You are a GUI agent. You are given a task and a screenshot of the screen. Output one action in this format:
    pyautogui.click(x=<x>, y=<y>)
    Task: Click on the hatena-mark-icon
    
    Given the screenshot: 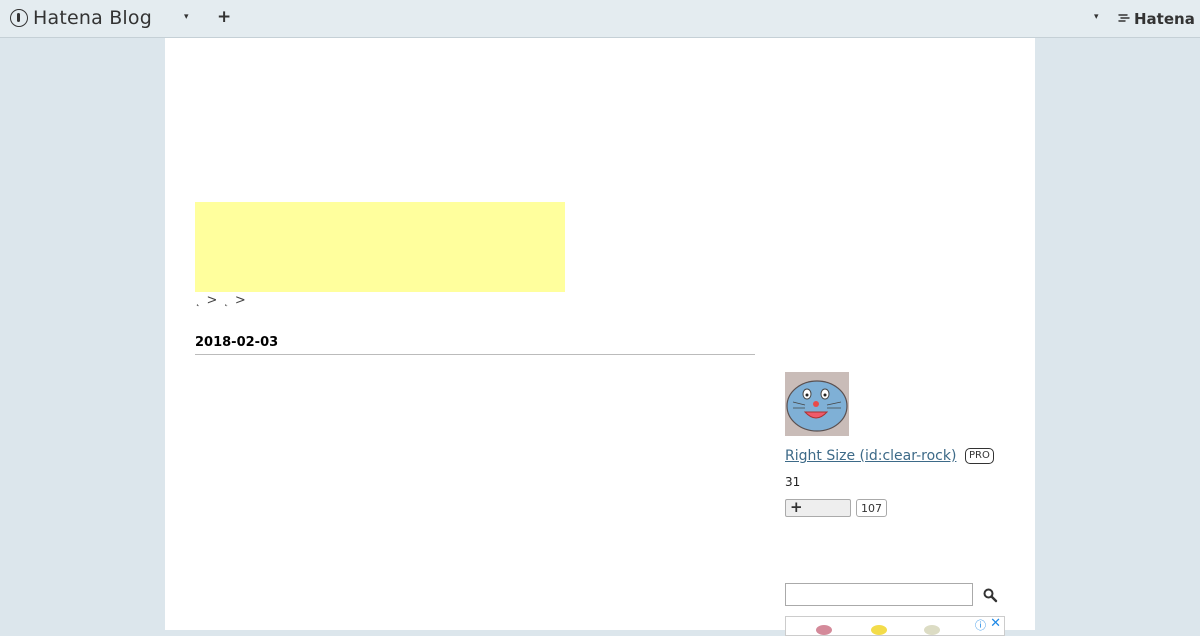 What is the action you would take?
    pyautogui.click(x=1124, y=19)
    